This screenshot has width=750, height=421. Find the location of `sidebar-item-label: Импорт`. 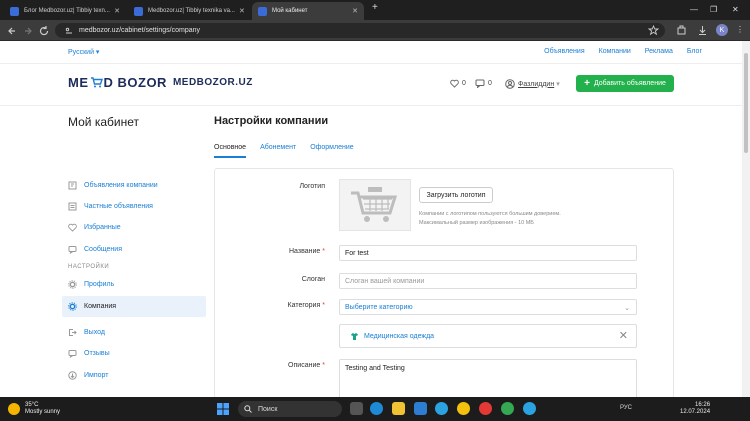

sidebar-item-label: Импорт is located at coordinates (96, 375).